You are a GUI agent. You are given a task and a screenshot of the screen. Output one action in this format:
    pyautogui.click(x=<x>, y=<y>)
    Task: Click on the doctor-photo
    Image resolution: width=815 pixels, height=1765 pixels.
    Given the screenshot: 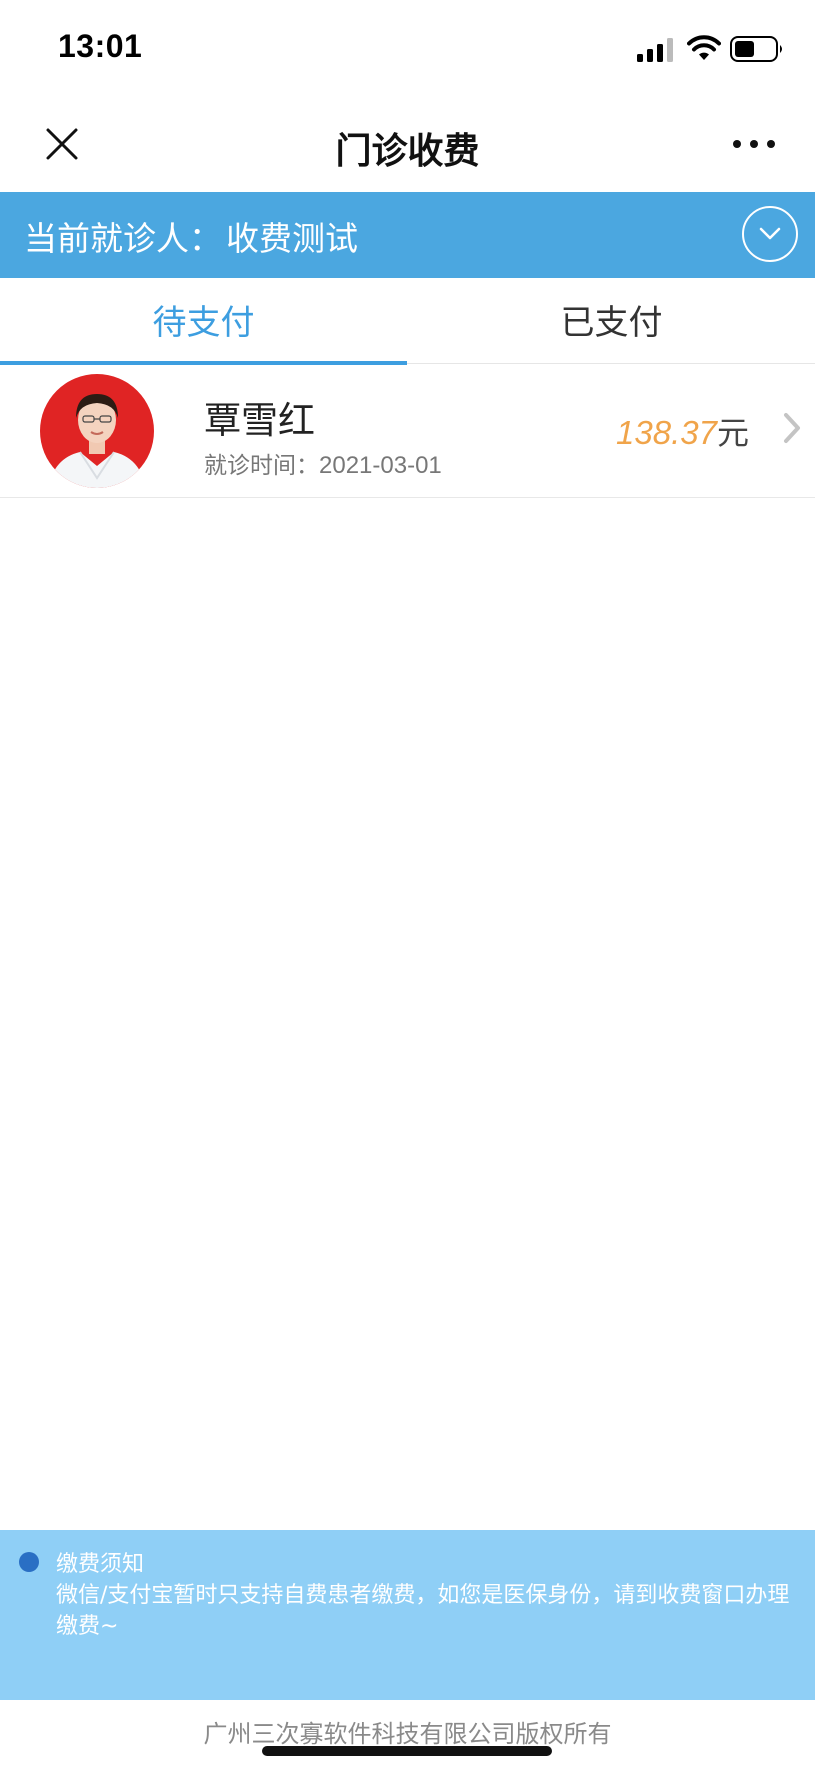 What is the action you would take?
    pyautogui.click(x=97, y=431)
    